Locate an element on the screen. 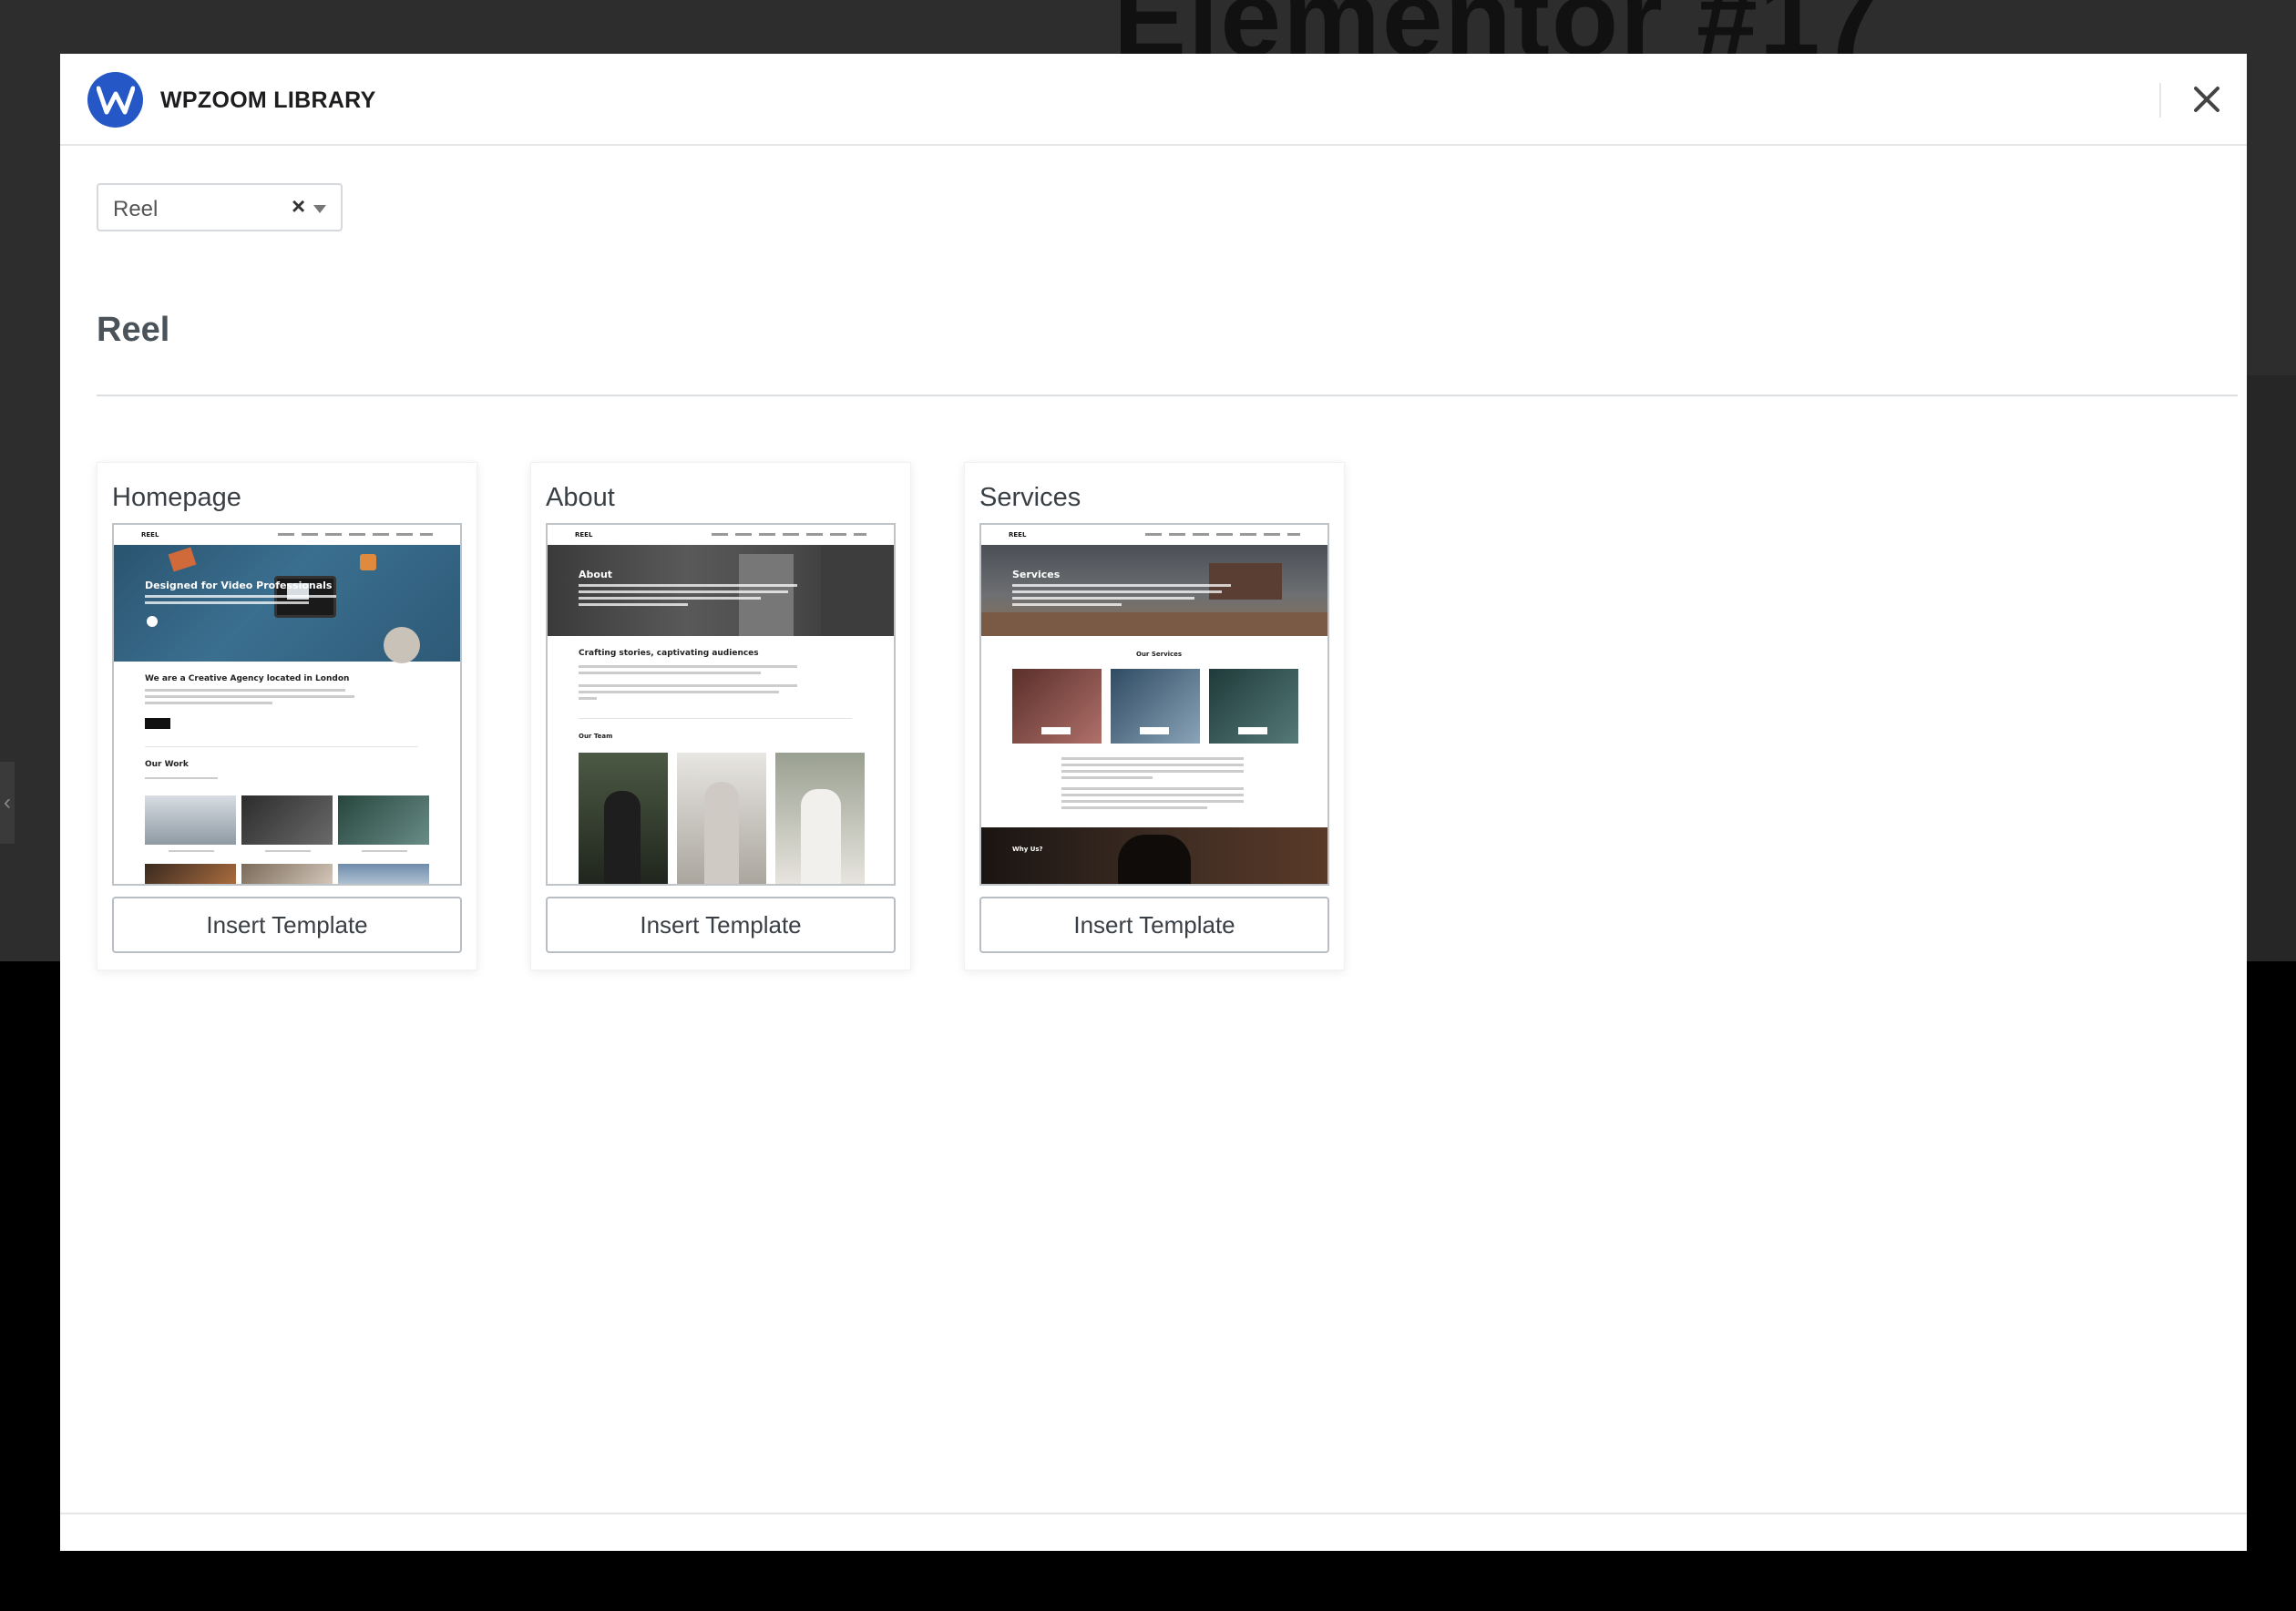 The width and height of the screenshot is (2296, 1611). preview-hero: About is located at coordinates (721, 590).